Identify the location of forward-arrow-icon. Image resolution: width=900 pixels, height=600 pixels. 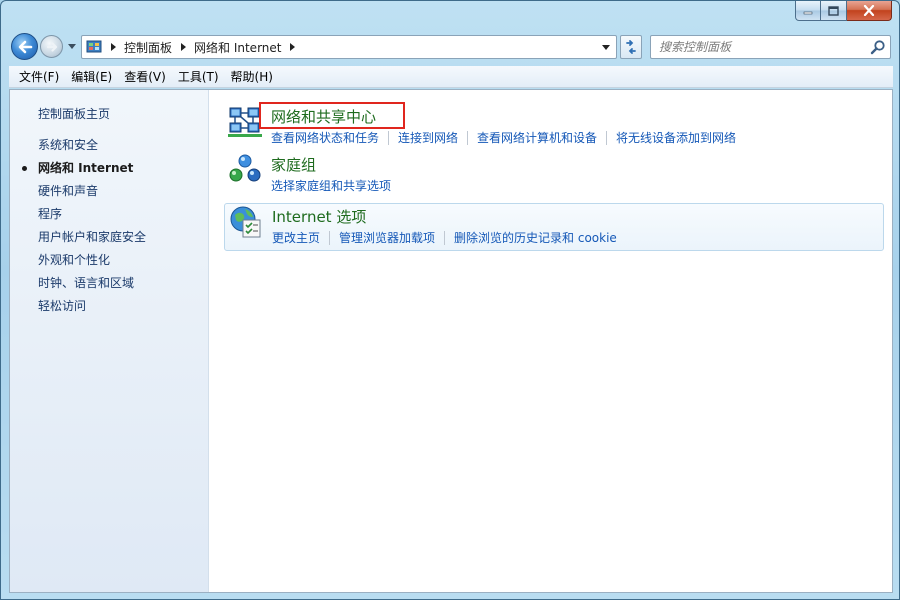
(51, 46).